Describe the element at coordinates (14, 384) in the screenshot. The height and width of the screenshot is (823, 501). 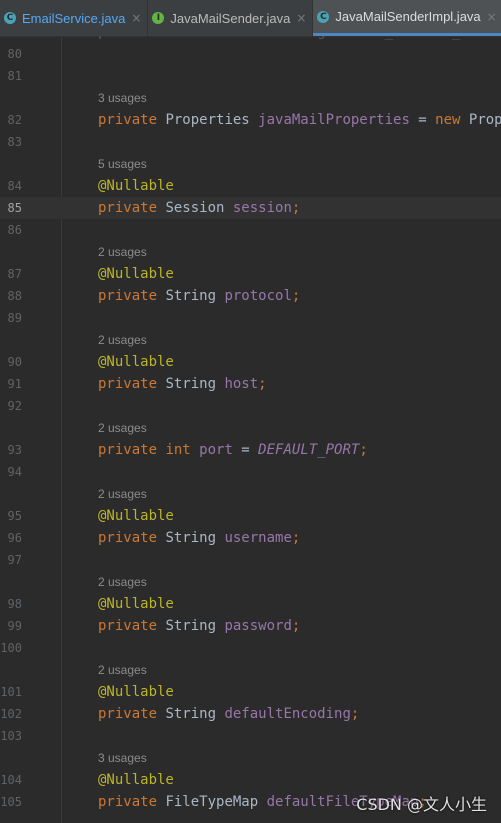
I see `line-number: 91` at that location.